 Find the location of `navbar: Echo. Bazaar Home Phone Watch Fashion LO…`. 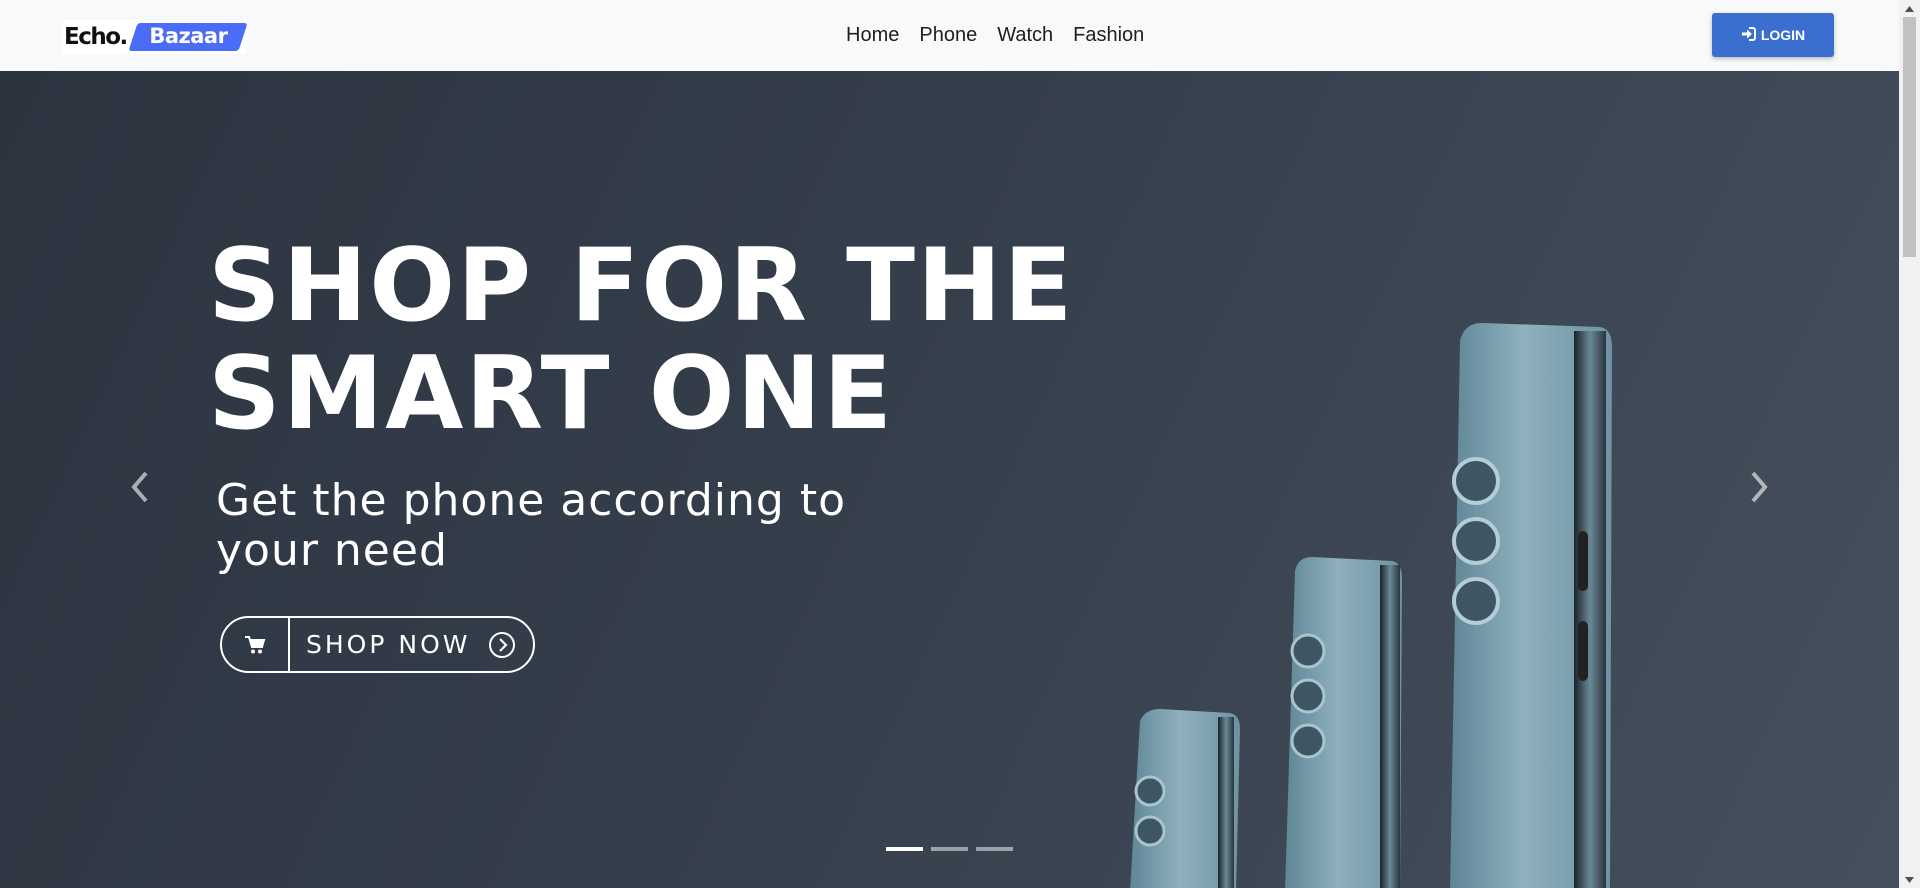

navbar: Echo. Bazaar Home Phone Watch Fashion LO… is located at coordinates (949, 35).